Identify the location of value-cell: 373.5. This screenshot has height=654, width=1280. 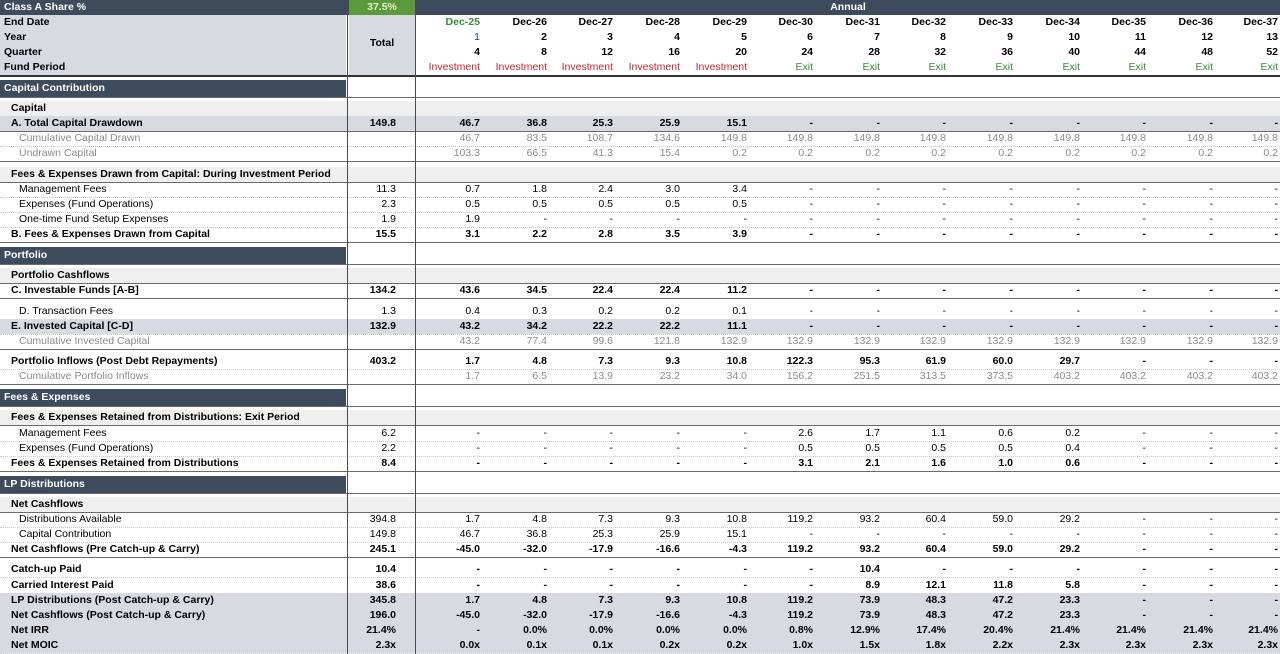
(982, 376).